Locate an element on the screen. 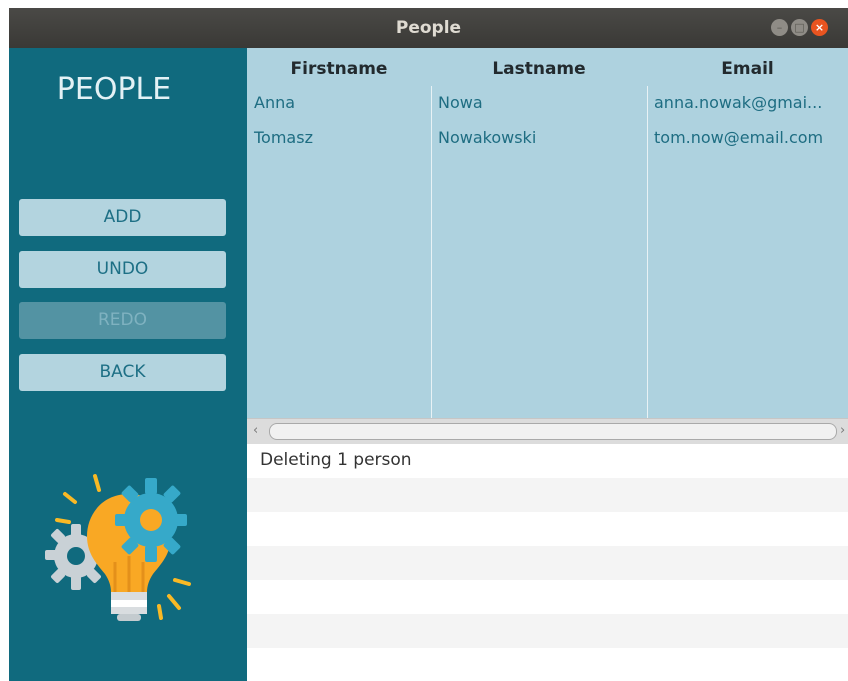 This screenshot has width=848, height=681. lightbulb-gears-icon is located at coordinates (118, 547).